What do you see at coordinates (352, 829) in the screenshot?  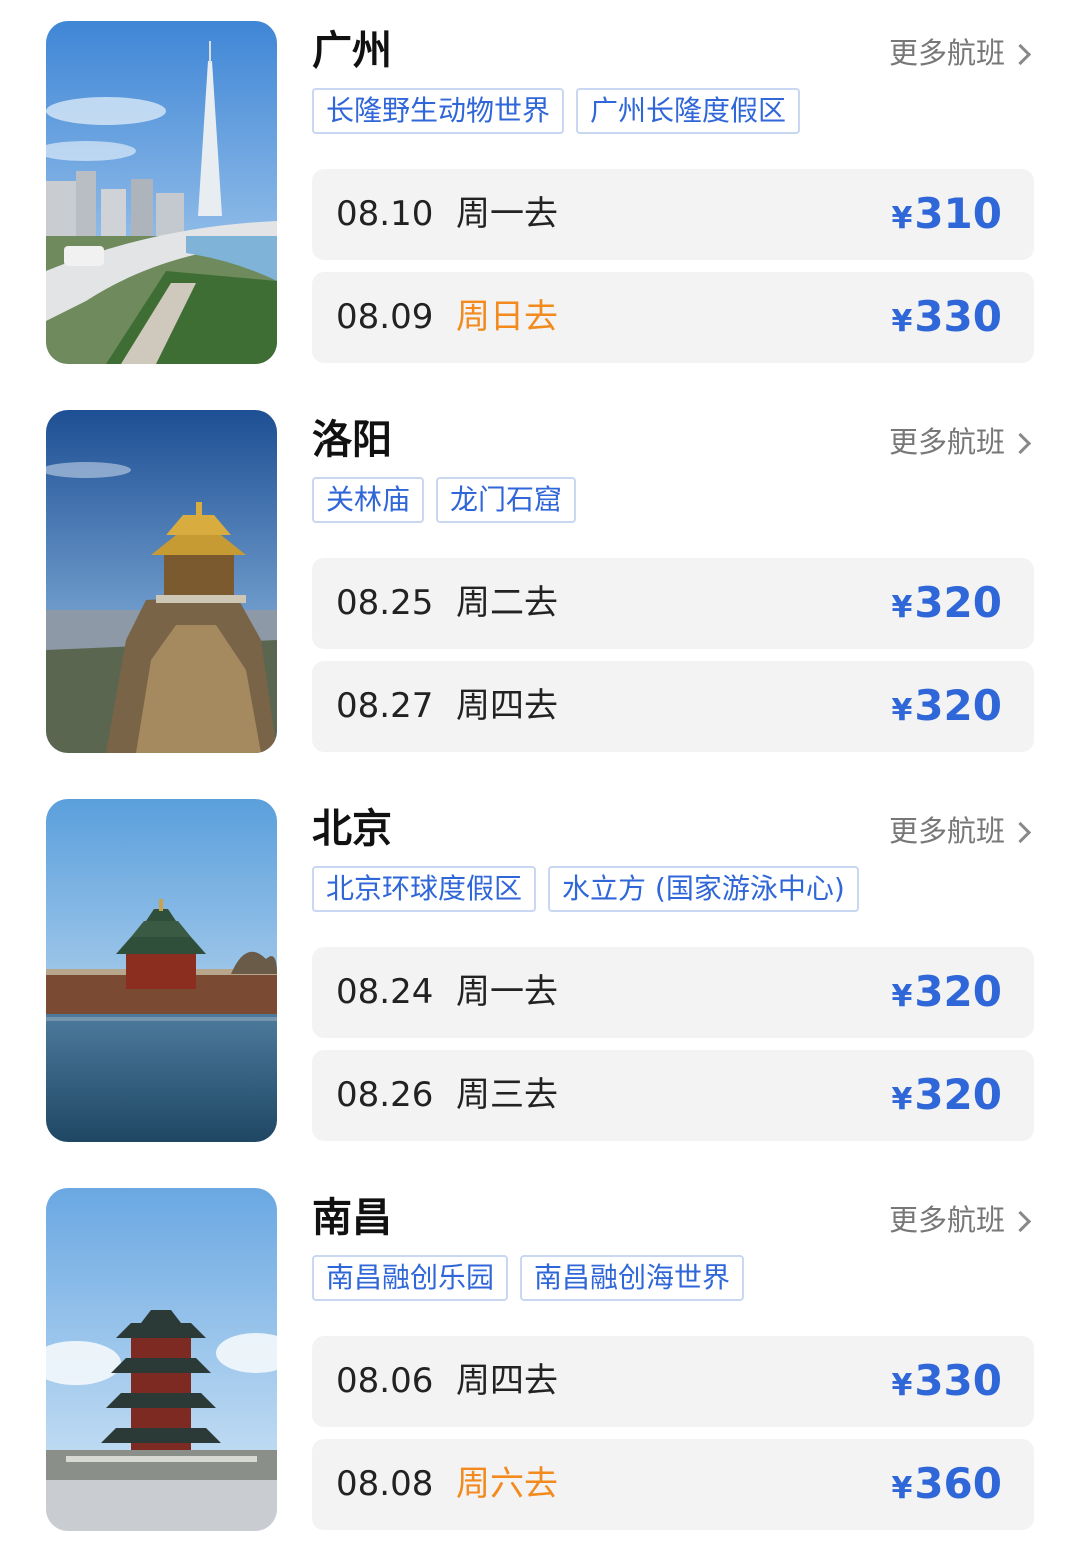 I see `city-name: 北京` at bounding box center [352, 829].